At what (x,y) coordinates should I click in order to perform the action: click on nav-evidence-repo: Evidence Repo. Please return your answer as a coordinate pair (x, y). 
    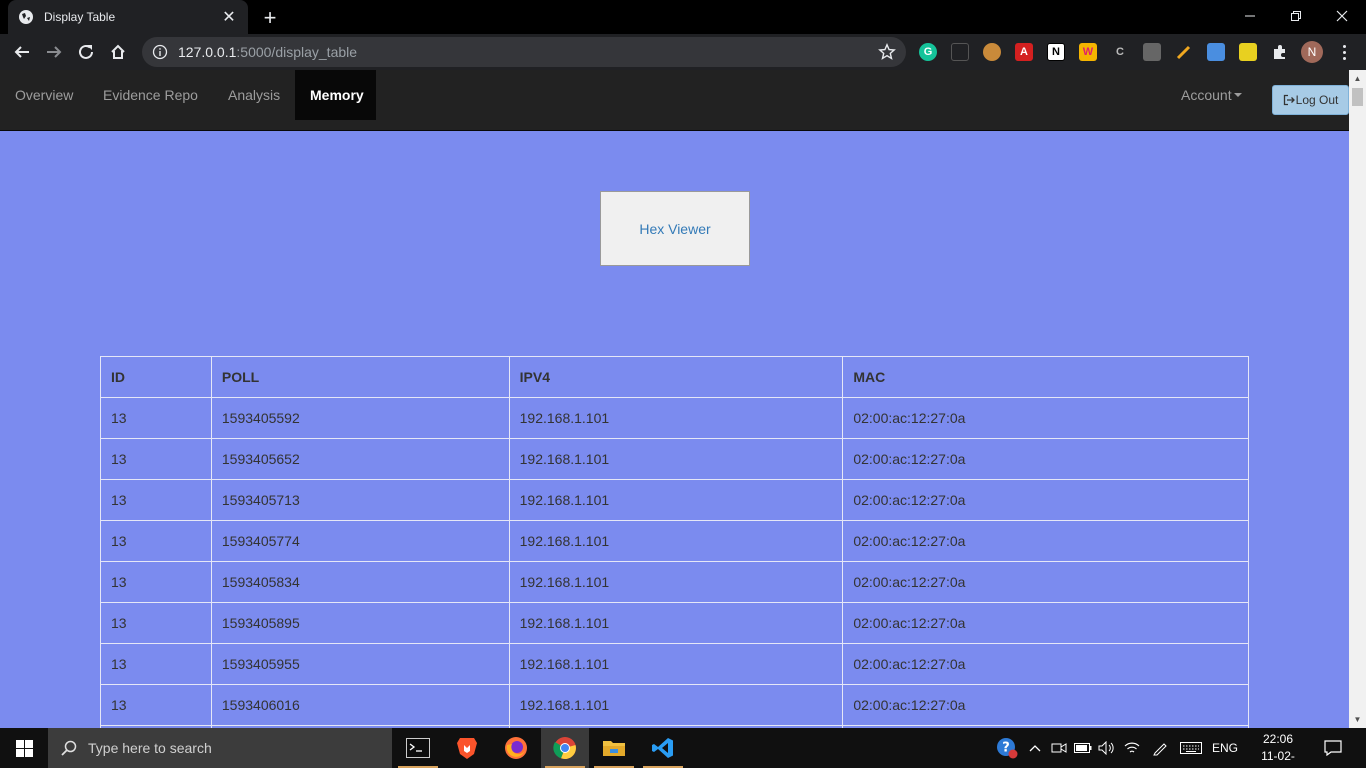
    Looking at the image, I should click on (150, 95).